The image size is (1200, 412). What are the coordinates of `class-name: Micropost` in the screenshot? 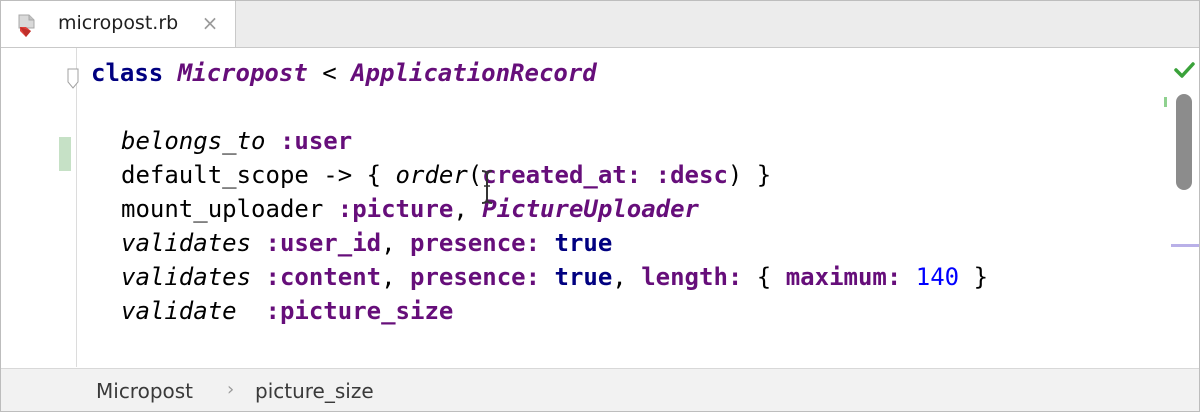 It's located at (242, 73).